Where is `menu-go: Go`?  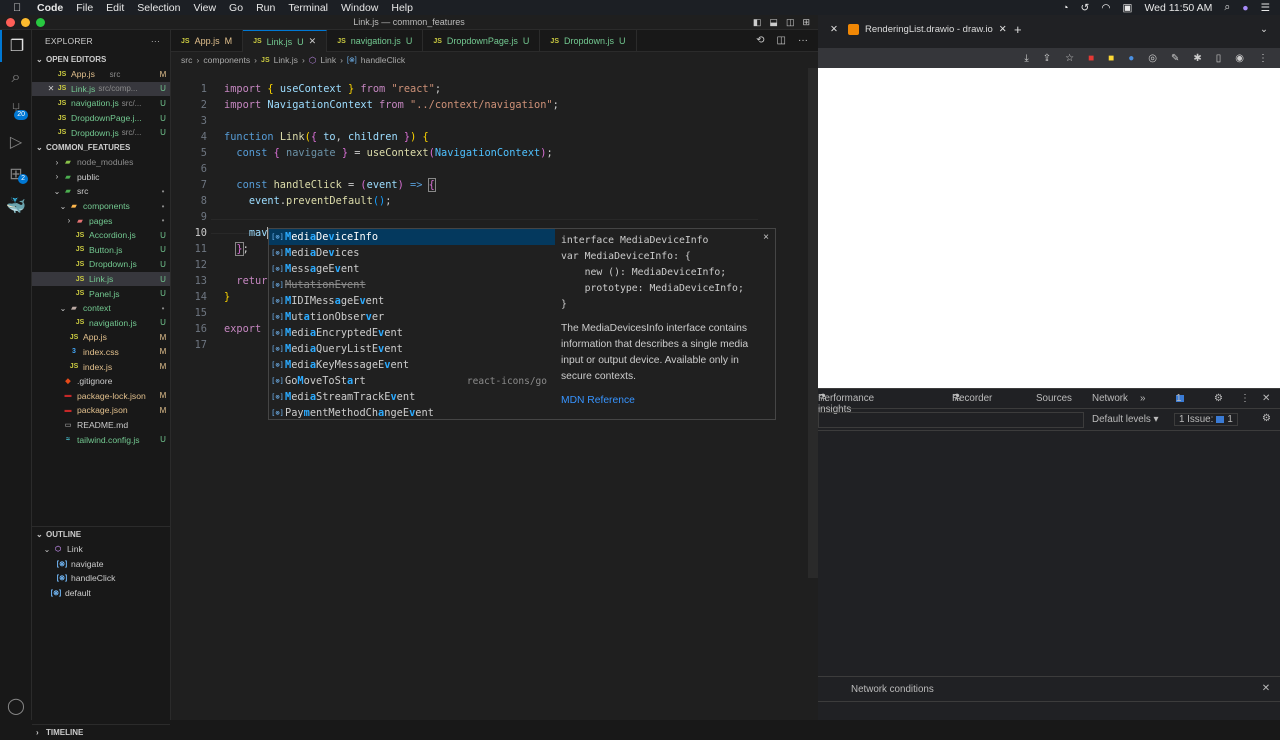
menu-go: Go is located at coordinates (236, 8).